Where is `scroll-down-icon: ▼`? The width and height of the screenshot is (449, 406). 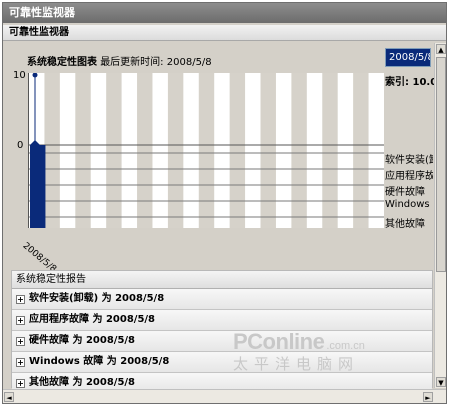
scroll-down-icon: ▼ is located at coordinates (441, 382).